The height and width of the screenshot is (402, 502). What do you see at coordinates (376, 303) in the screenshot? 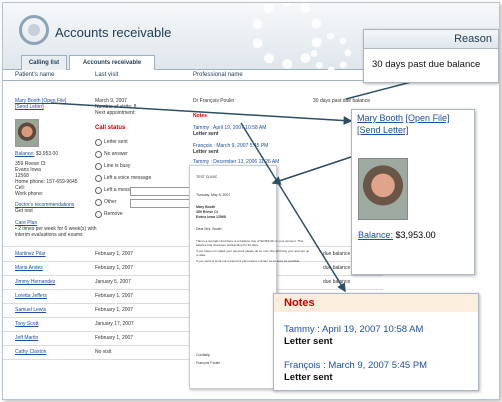
I see `notes-popup-header: Notes` at bounding box center [376, 303].